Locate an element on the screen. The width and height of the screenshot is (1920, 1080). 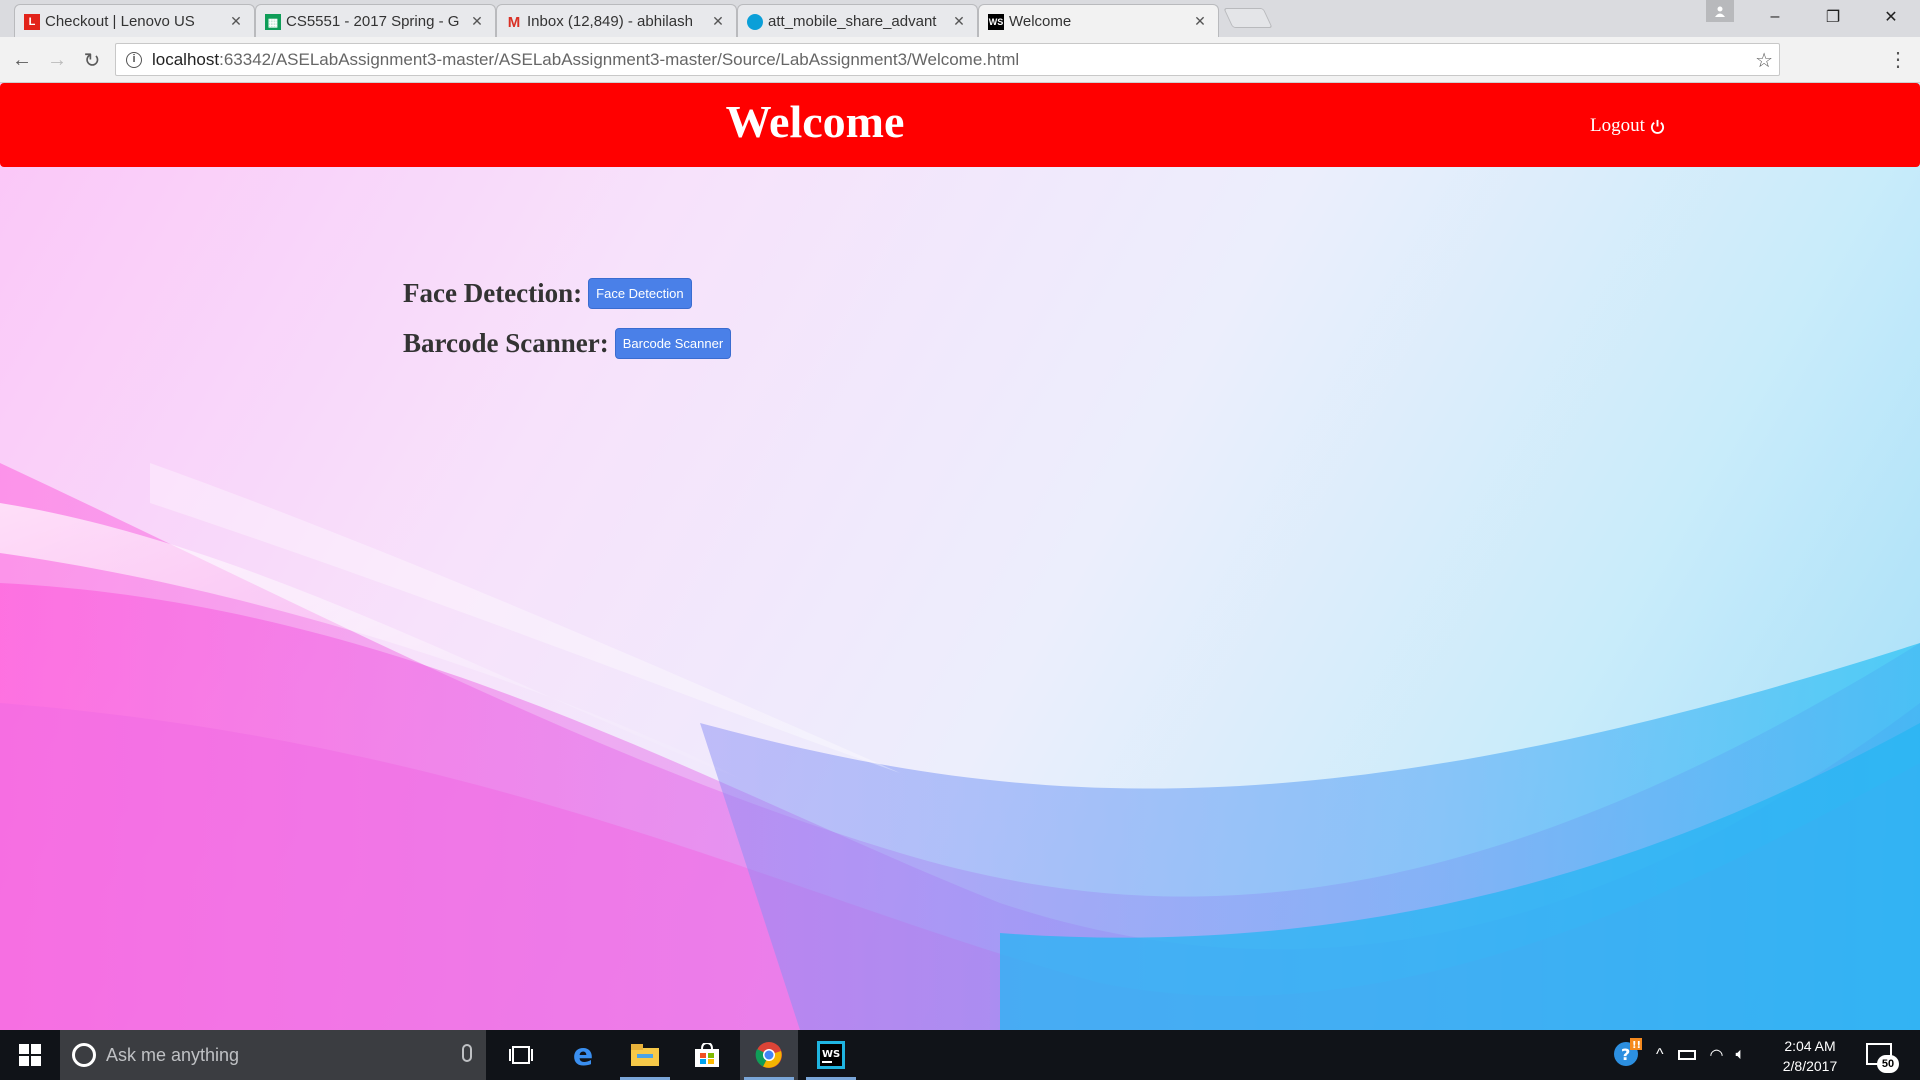
window-controls: – ❐ ✕ is located at coordinates (1833, 17).